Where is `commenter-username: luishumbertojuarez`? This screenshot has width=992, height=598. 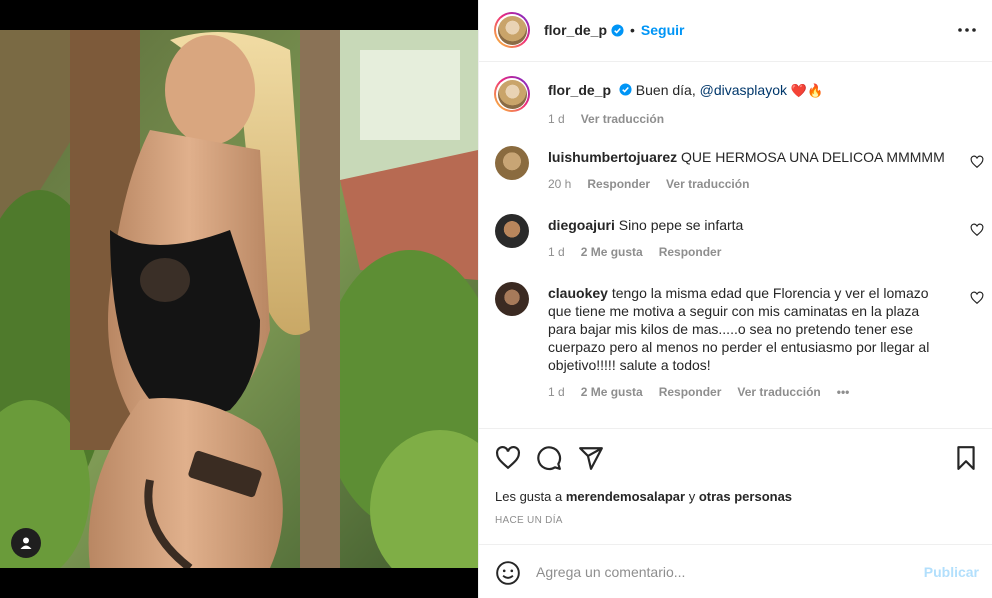 commenter-username: luishumbertojuarez is located at coordinates (612, 157).